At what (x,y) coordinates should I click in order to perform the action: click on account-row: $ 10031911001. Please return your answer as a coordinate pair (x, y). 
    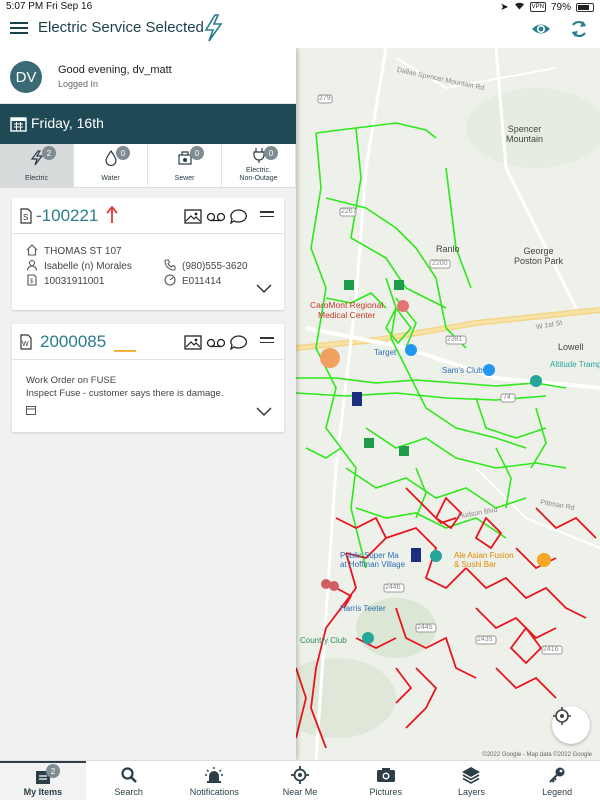
    Looking at the image, I should click on (65, 281).